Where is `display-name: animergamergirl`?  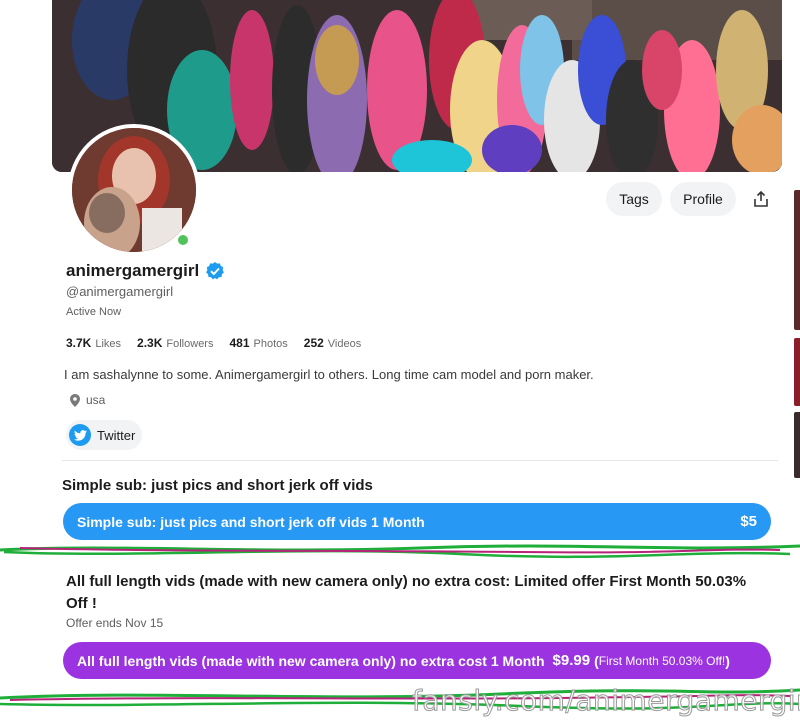 display-name: animergamergirl is located at coordinates (145, 271).